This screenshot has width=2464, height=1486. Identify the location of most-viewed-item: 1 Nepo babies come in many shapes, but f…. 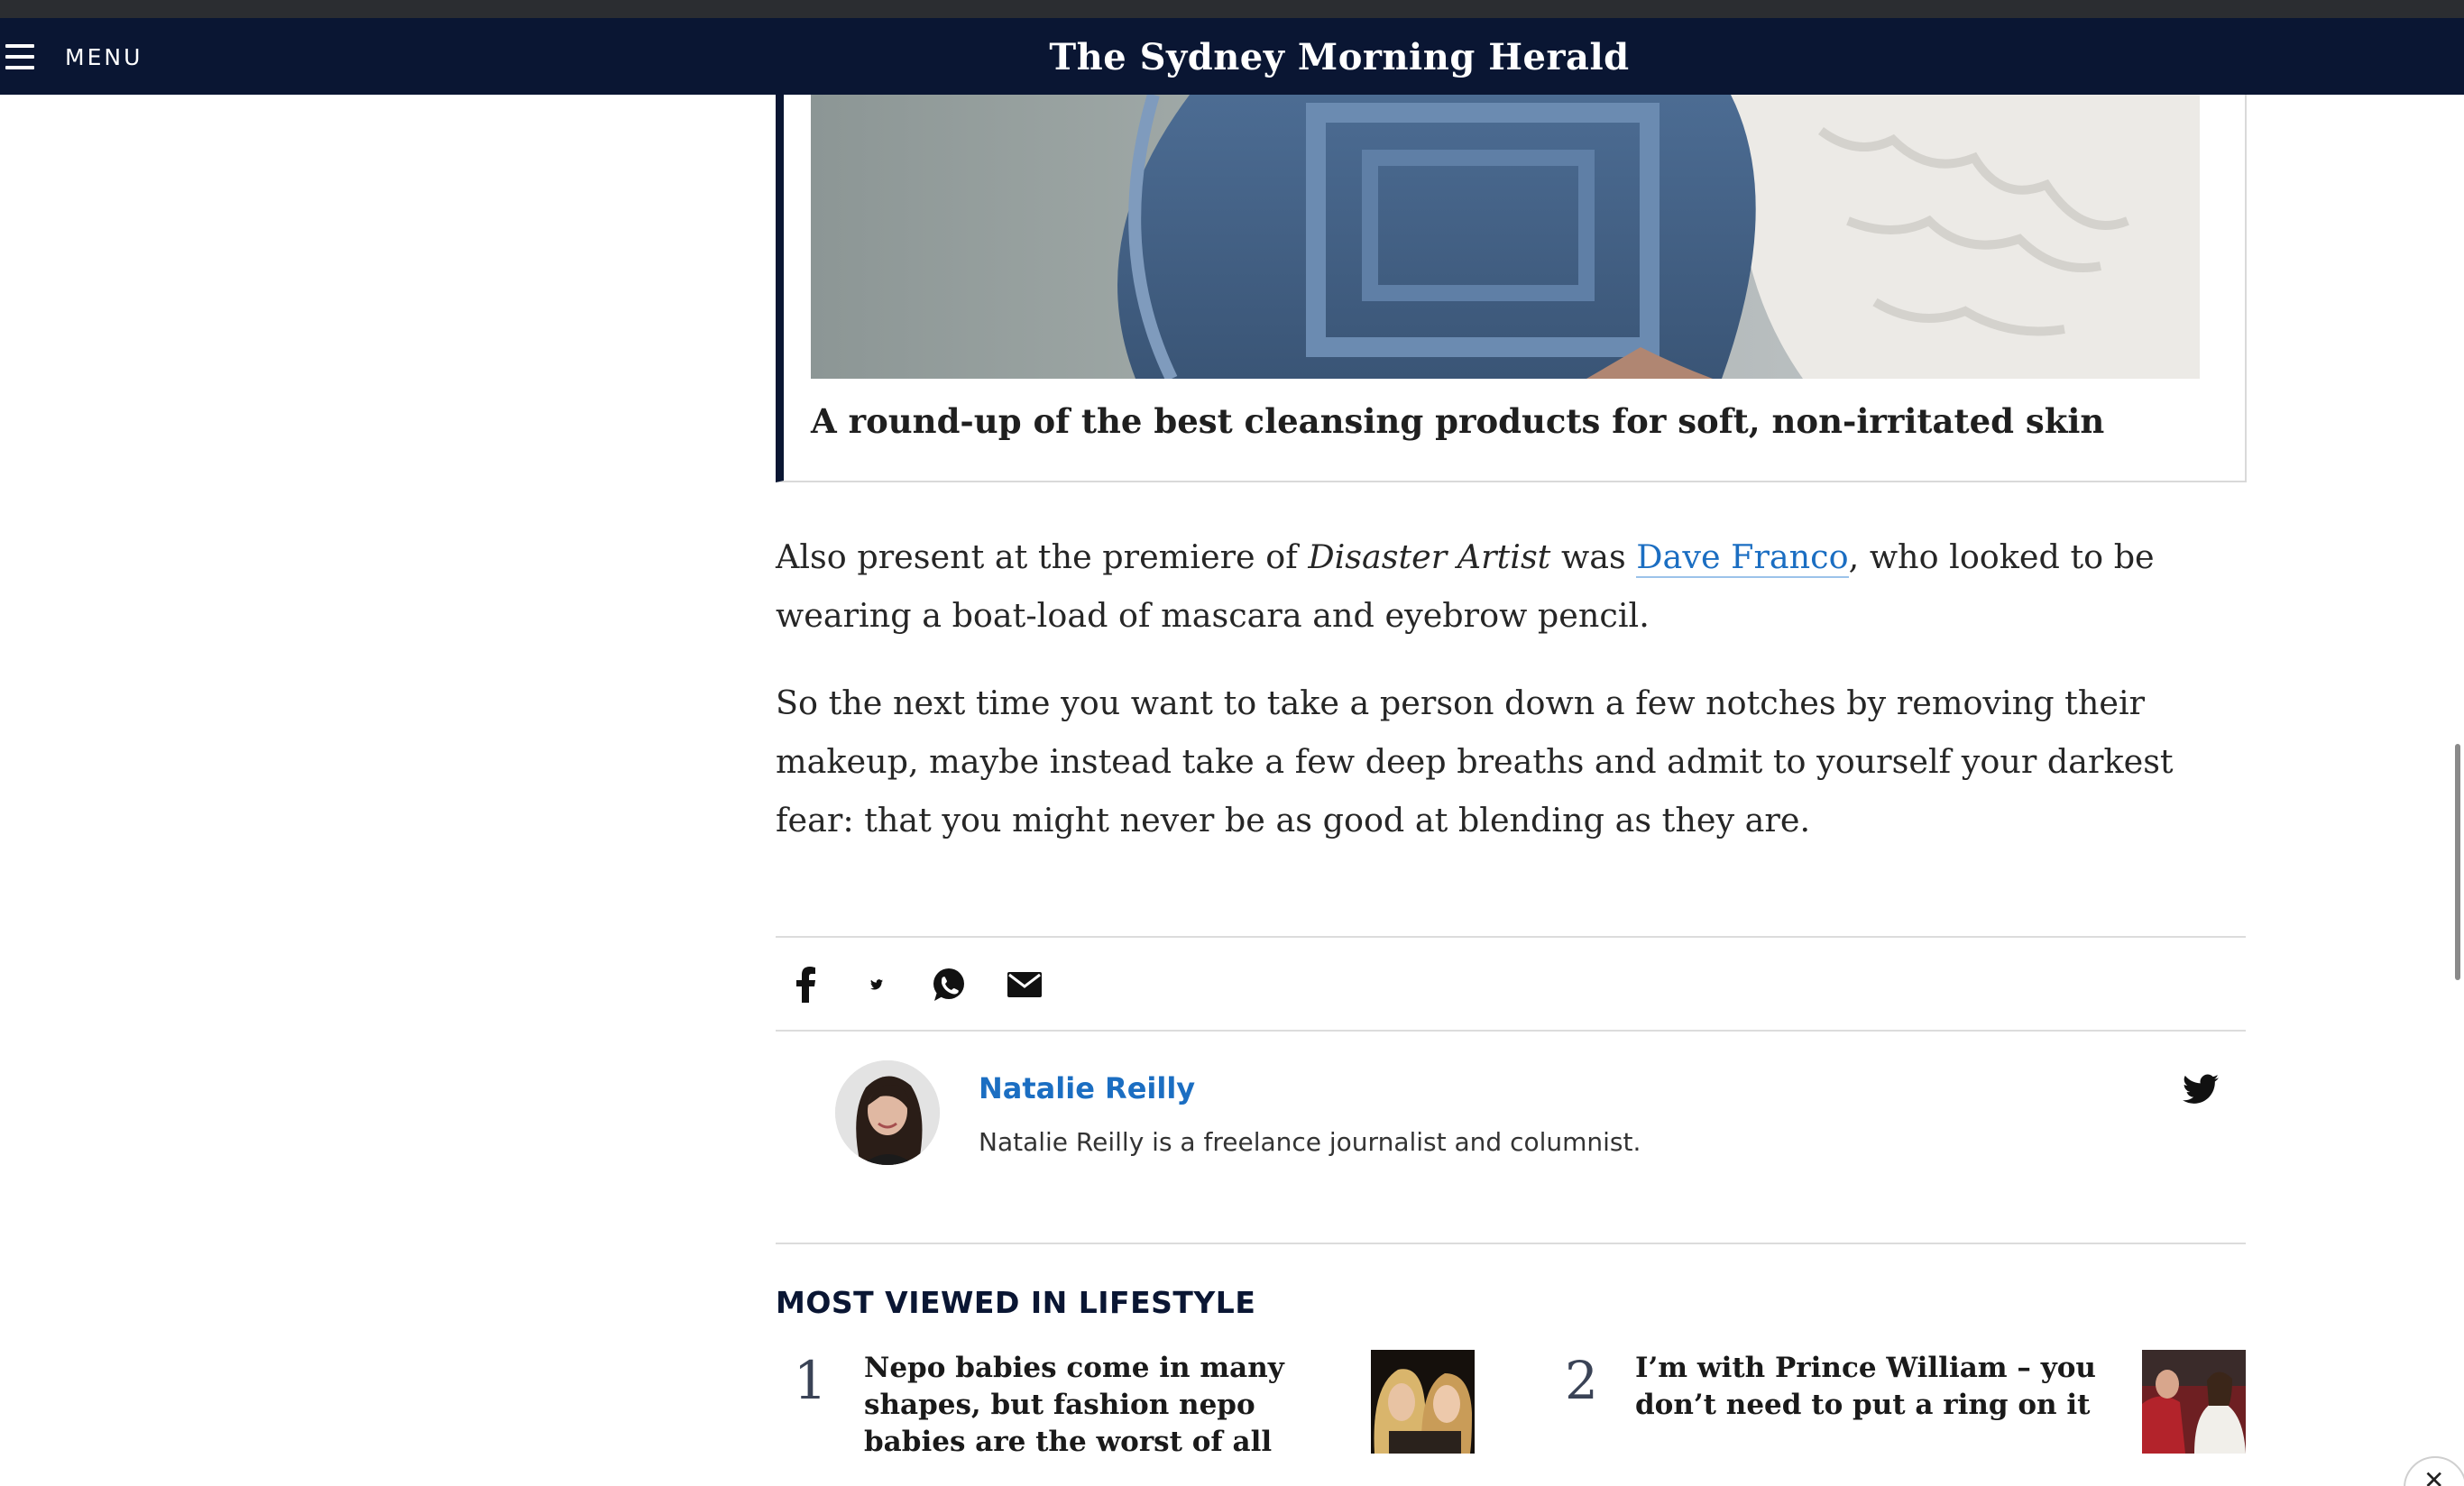
(1126, 1418).